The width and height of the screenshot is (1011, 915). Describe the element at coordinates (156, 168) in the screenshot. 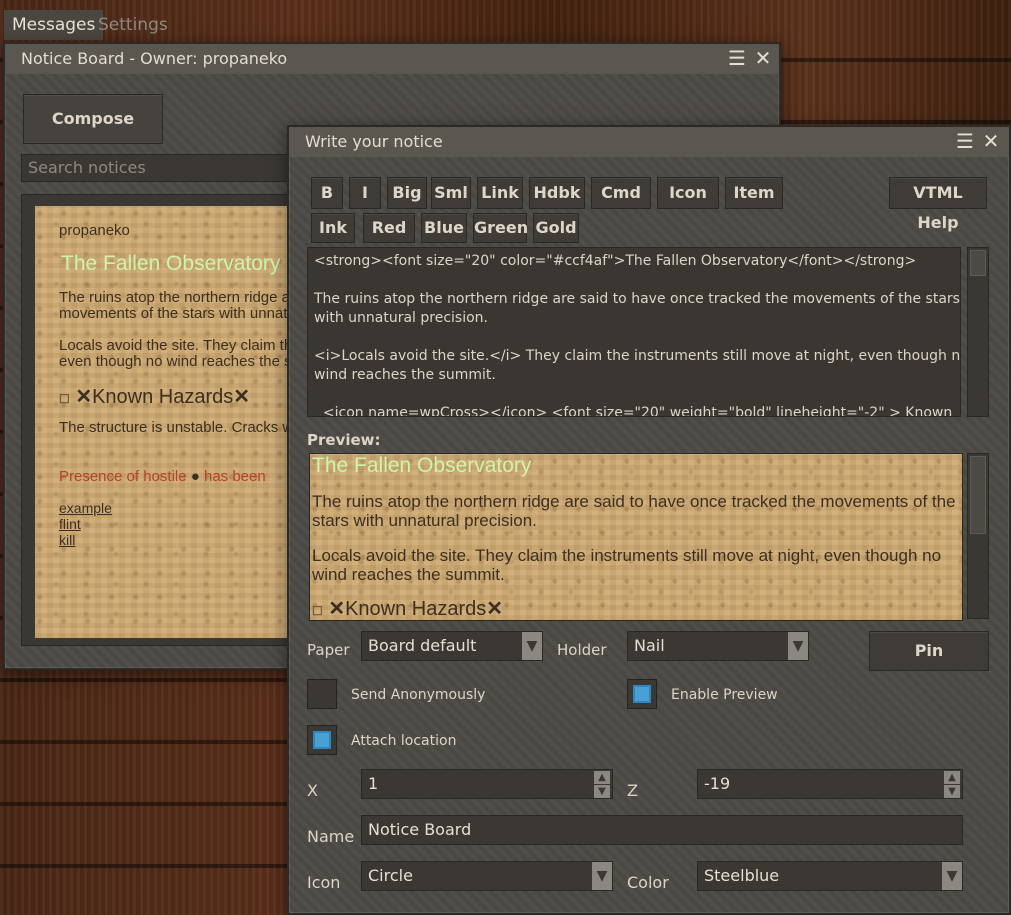

I see `search-notices-input: Search notices` at that location.